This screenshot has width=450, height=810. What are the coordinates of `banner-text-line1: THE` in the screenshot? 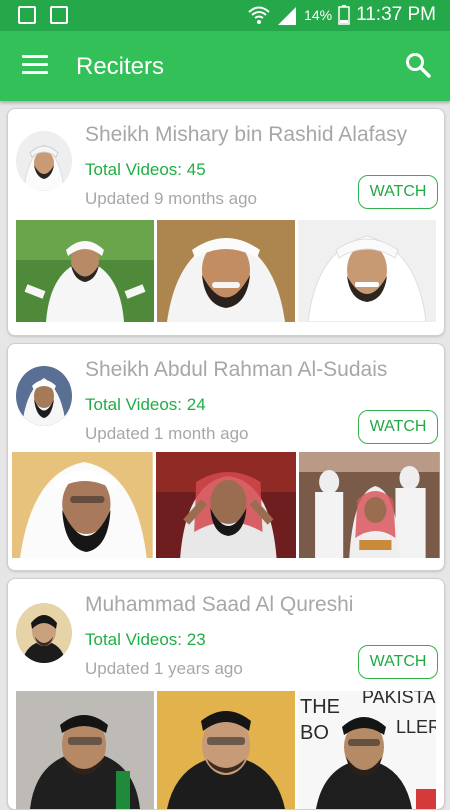 It's located at (320, 707).